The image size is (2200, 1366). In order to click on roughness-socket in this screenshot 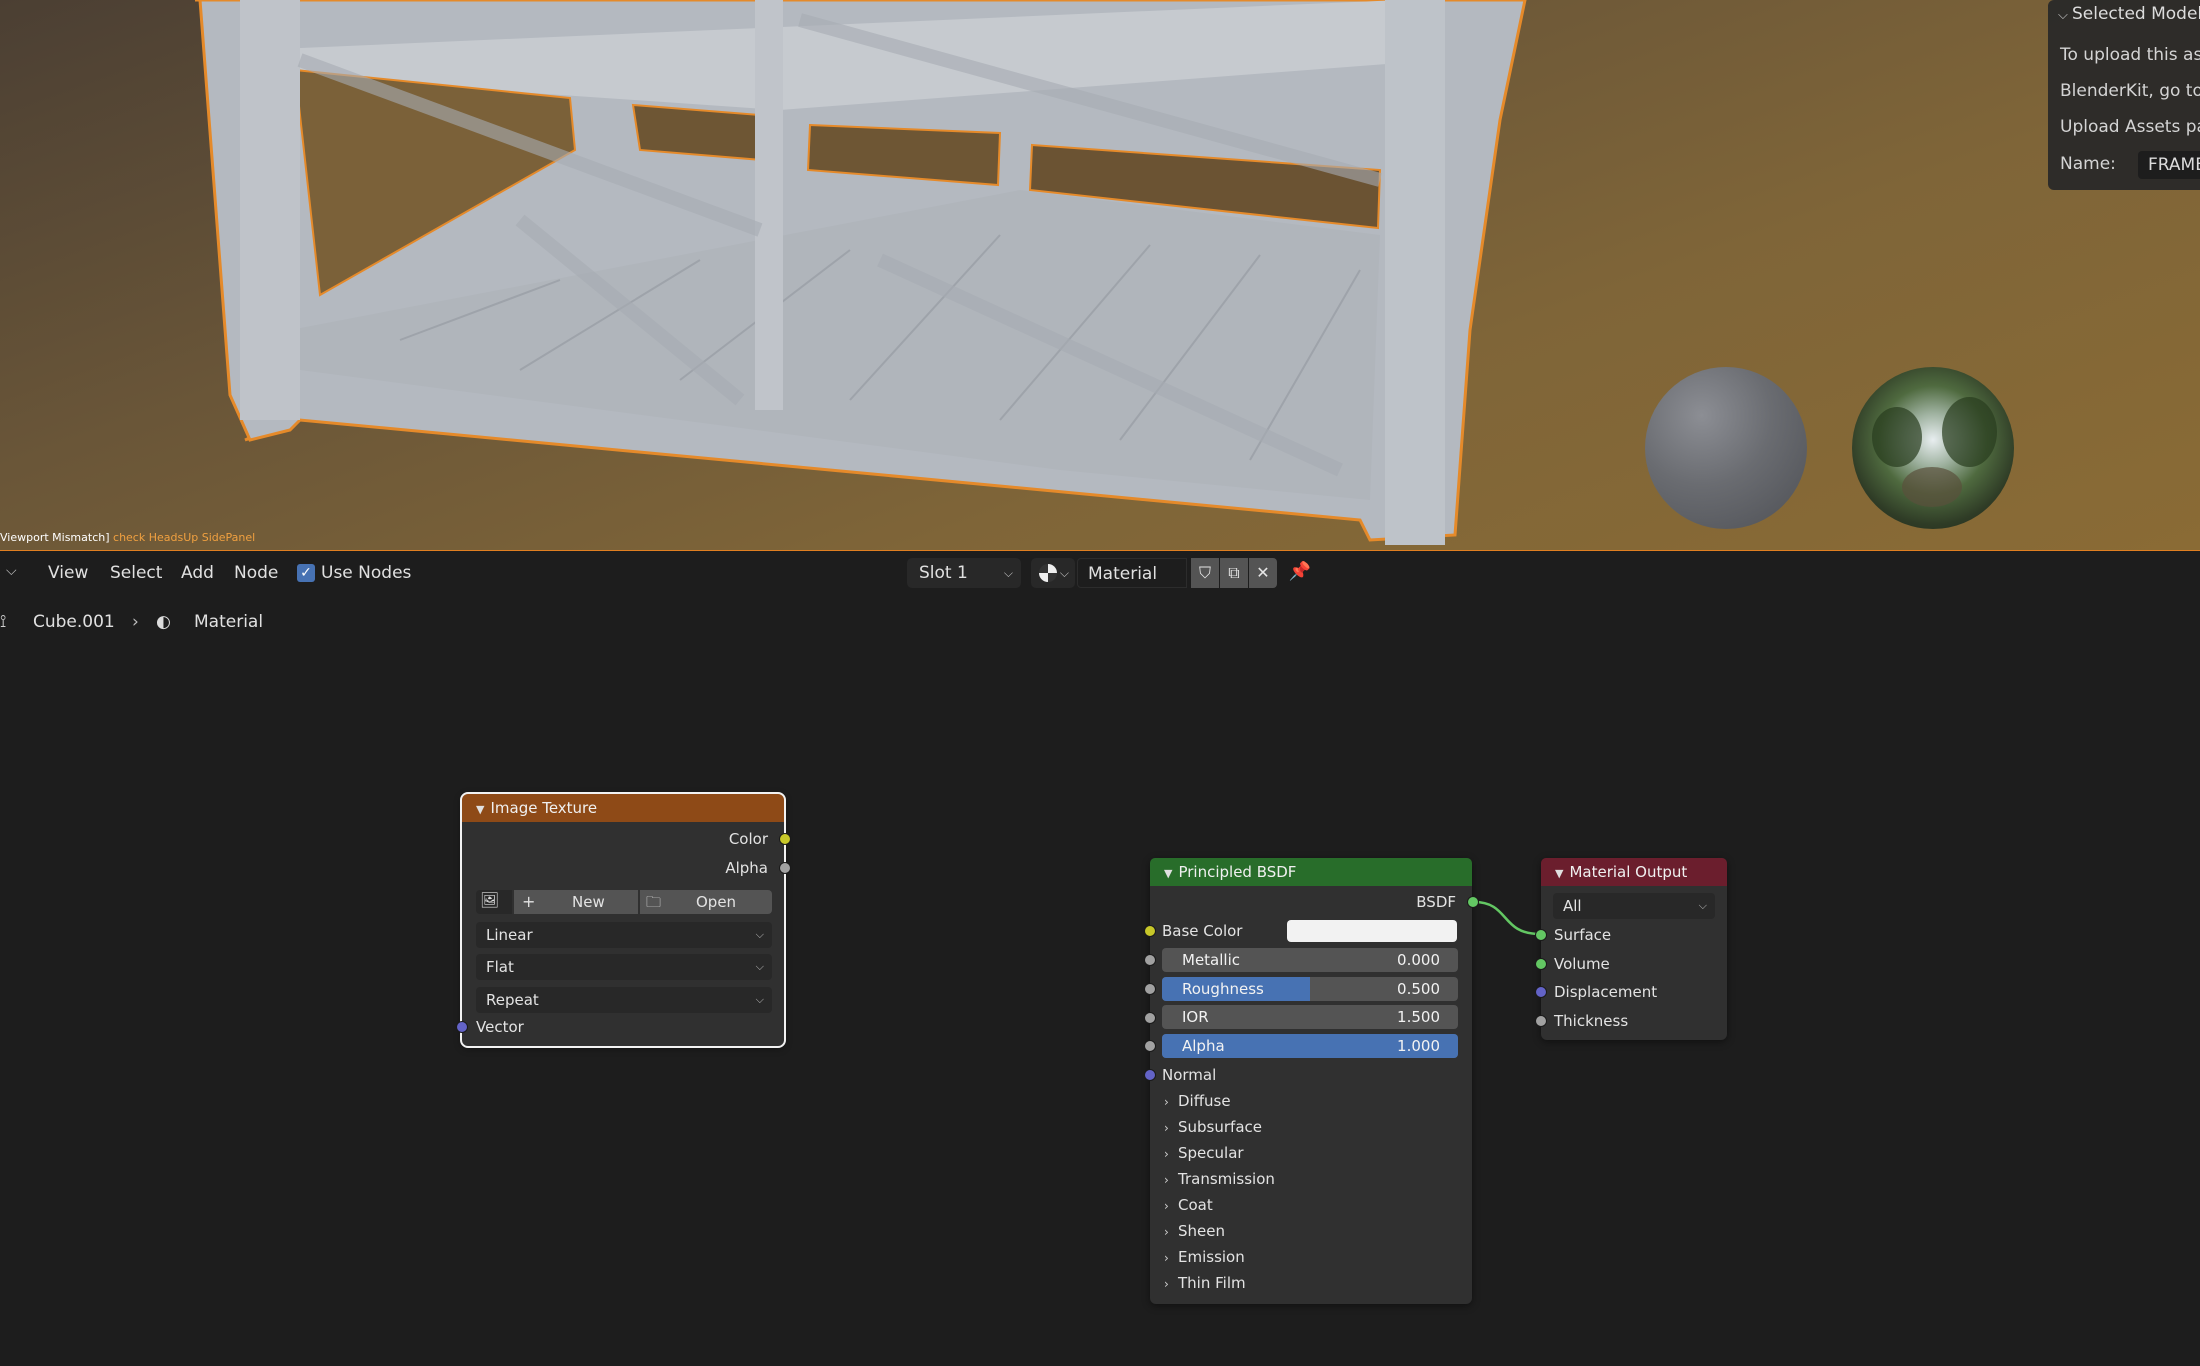, I will do `click(1150, 989)`.